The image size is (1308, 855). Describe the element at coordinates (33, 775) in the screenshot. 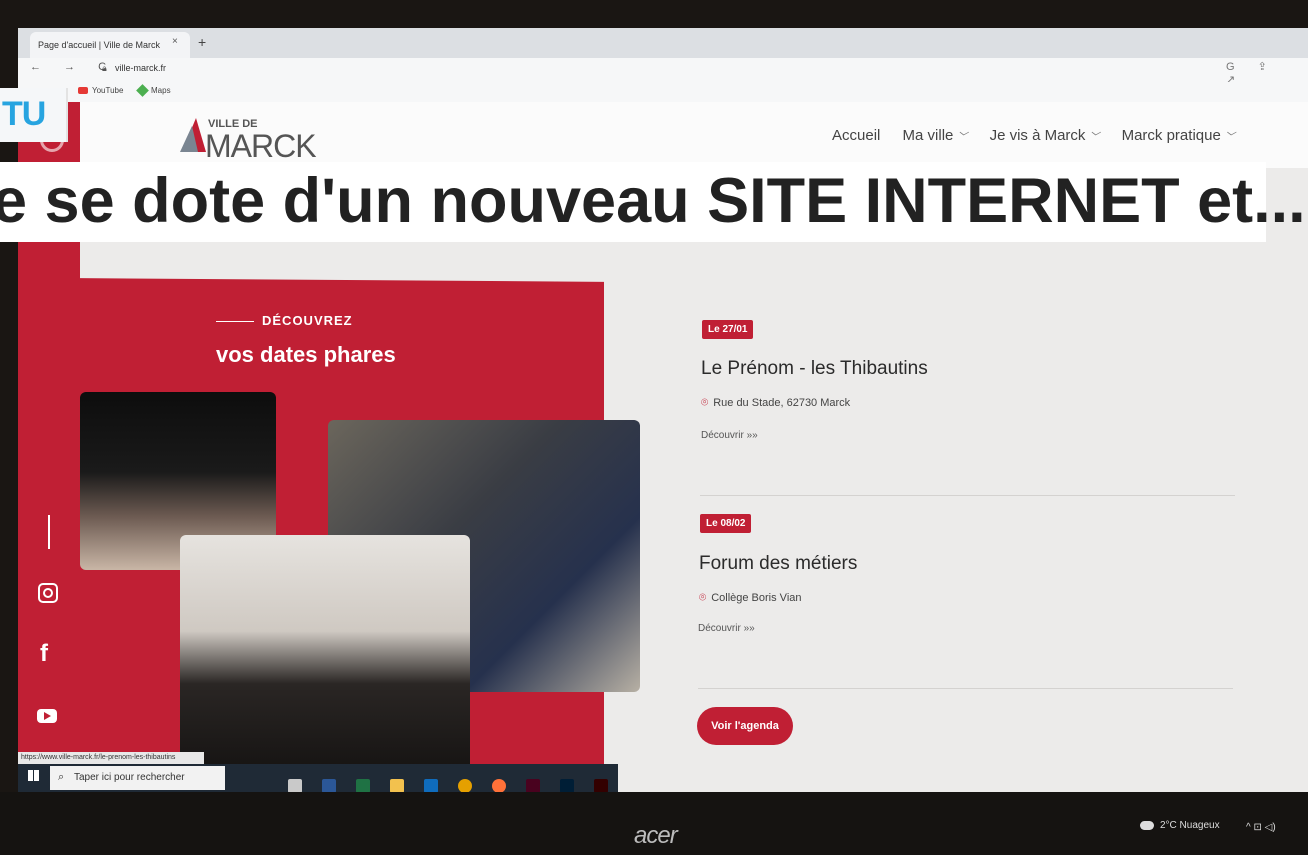

I see `windows-start-icon` at that location.